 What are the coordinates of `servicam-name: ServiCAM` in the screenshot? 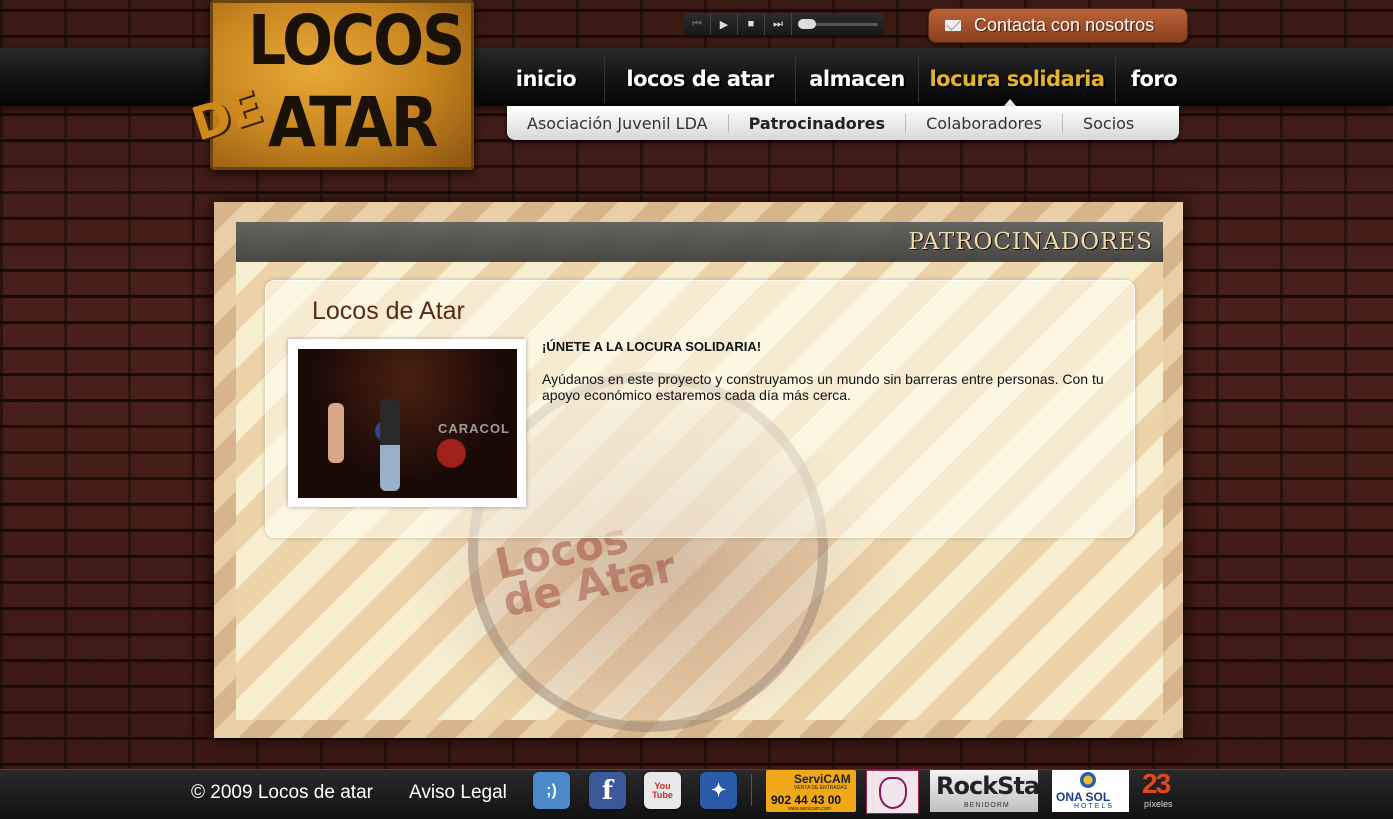 It's located at (822, 779).